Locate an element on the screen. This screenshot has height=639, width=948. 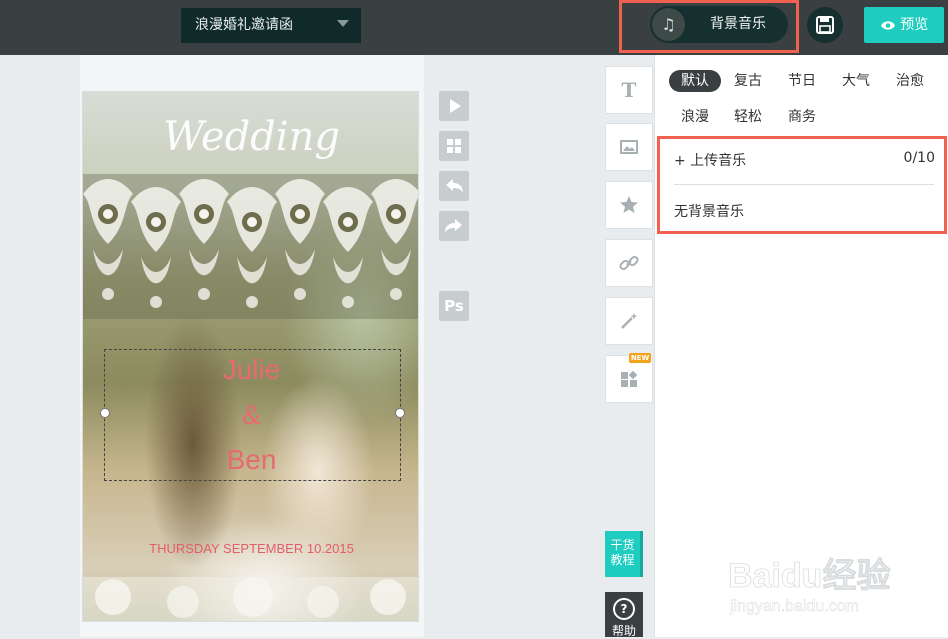
couple-name-2: Ben is located at coordinates (250, 460).